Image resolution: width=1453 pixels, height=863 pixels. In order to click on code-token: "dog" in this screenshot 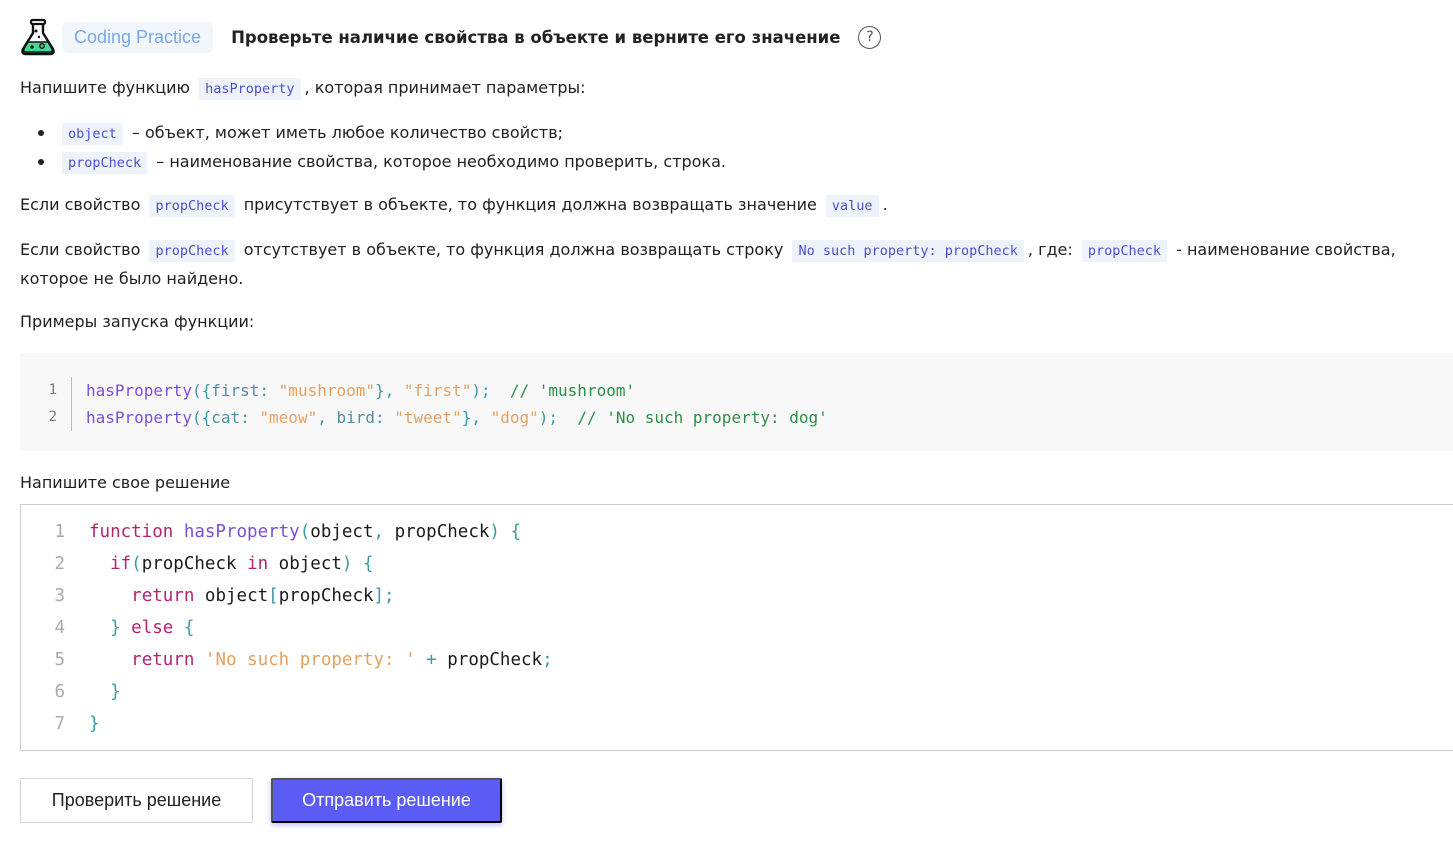, I will do `click(514, 417)`.